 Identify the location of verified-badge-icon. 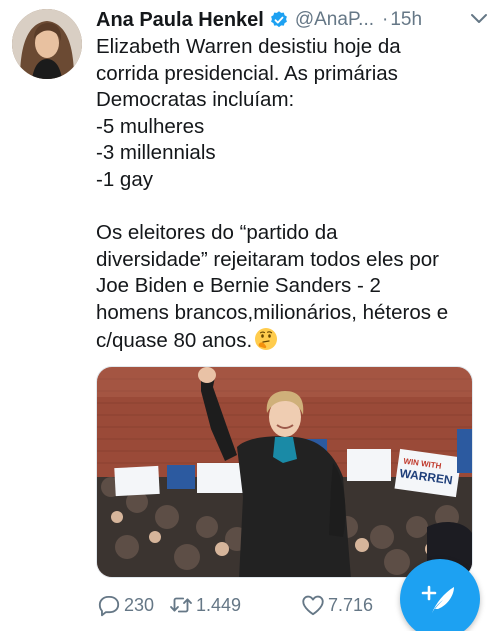
(278, 19).